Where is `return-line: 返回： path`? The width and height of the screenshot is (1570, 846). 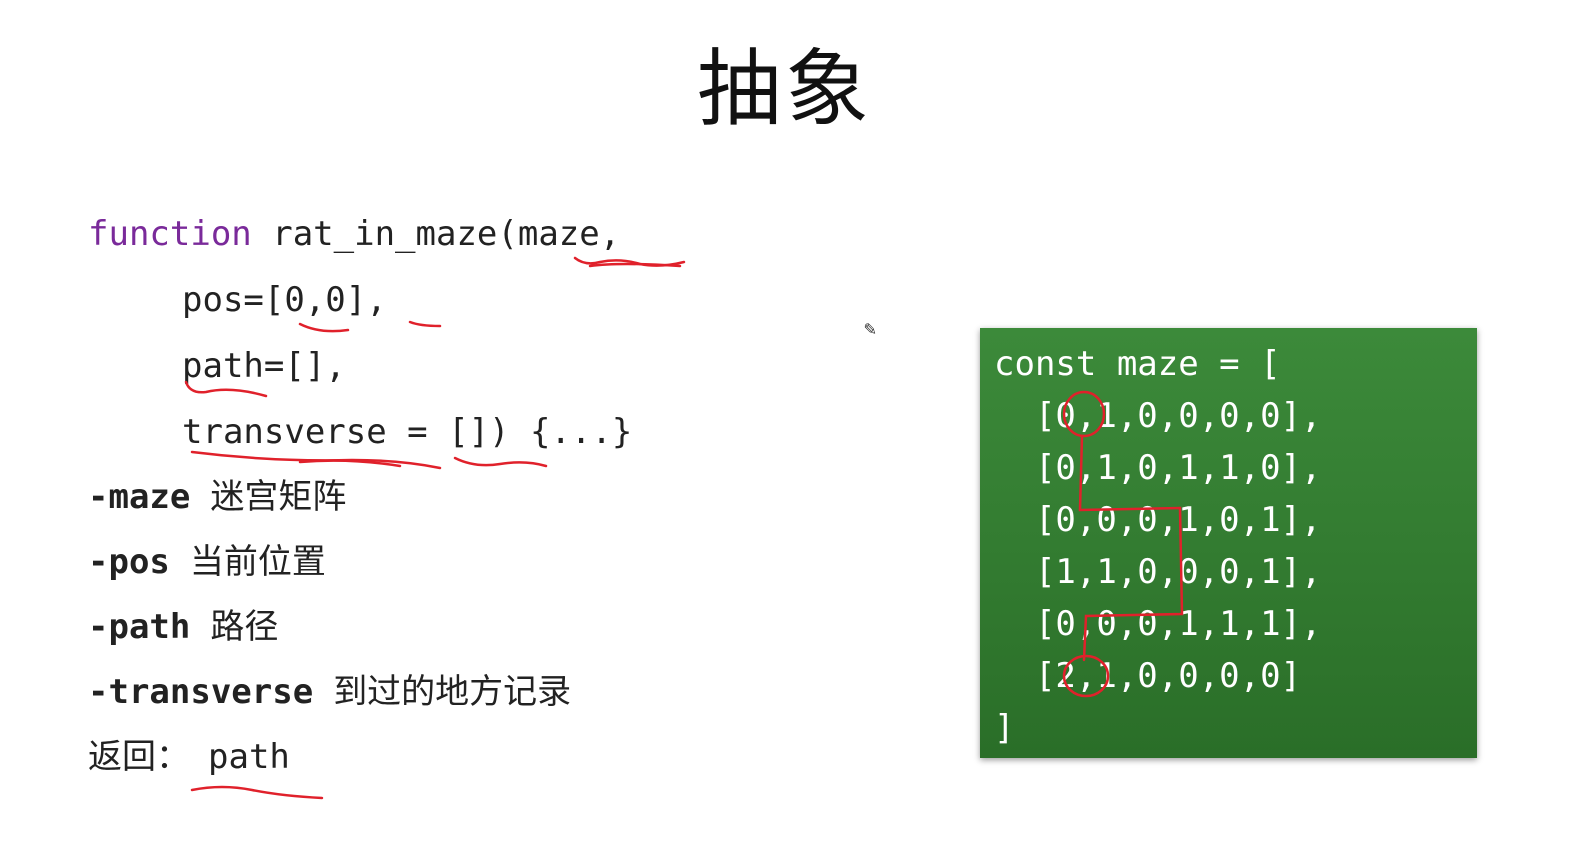 return-line: 返回： path is located at coordinates (189, 757).